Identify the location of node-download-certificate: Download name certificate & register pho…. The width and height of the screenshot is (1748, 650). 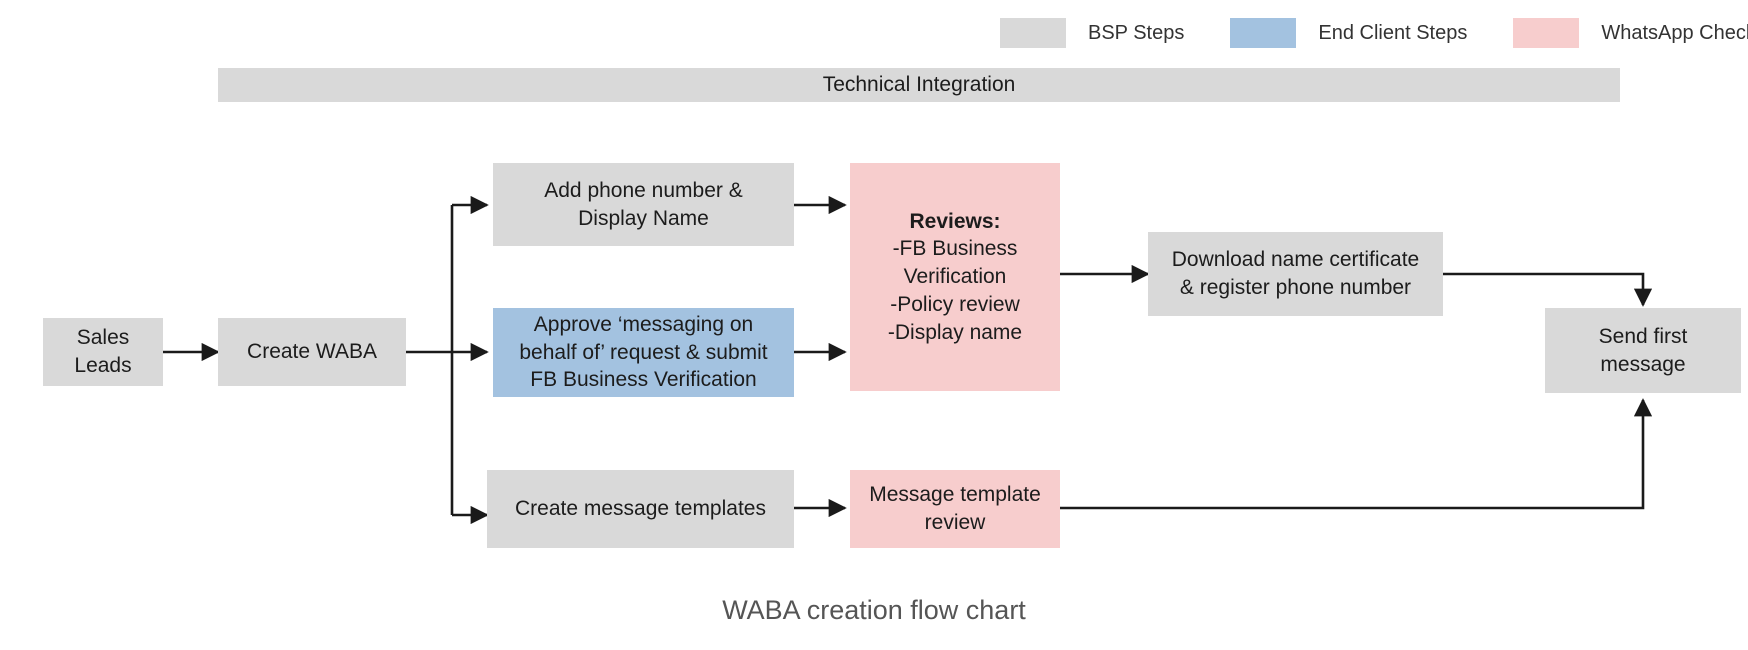
(1295, 274).